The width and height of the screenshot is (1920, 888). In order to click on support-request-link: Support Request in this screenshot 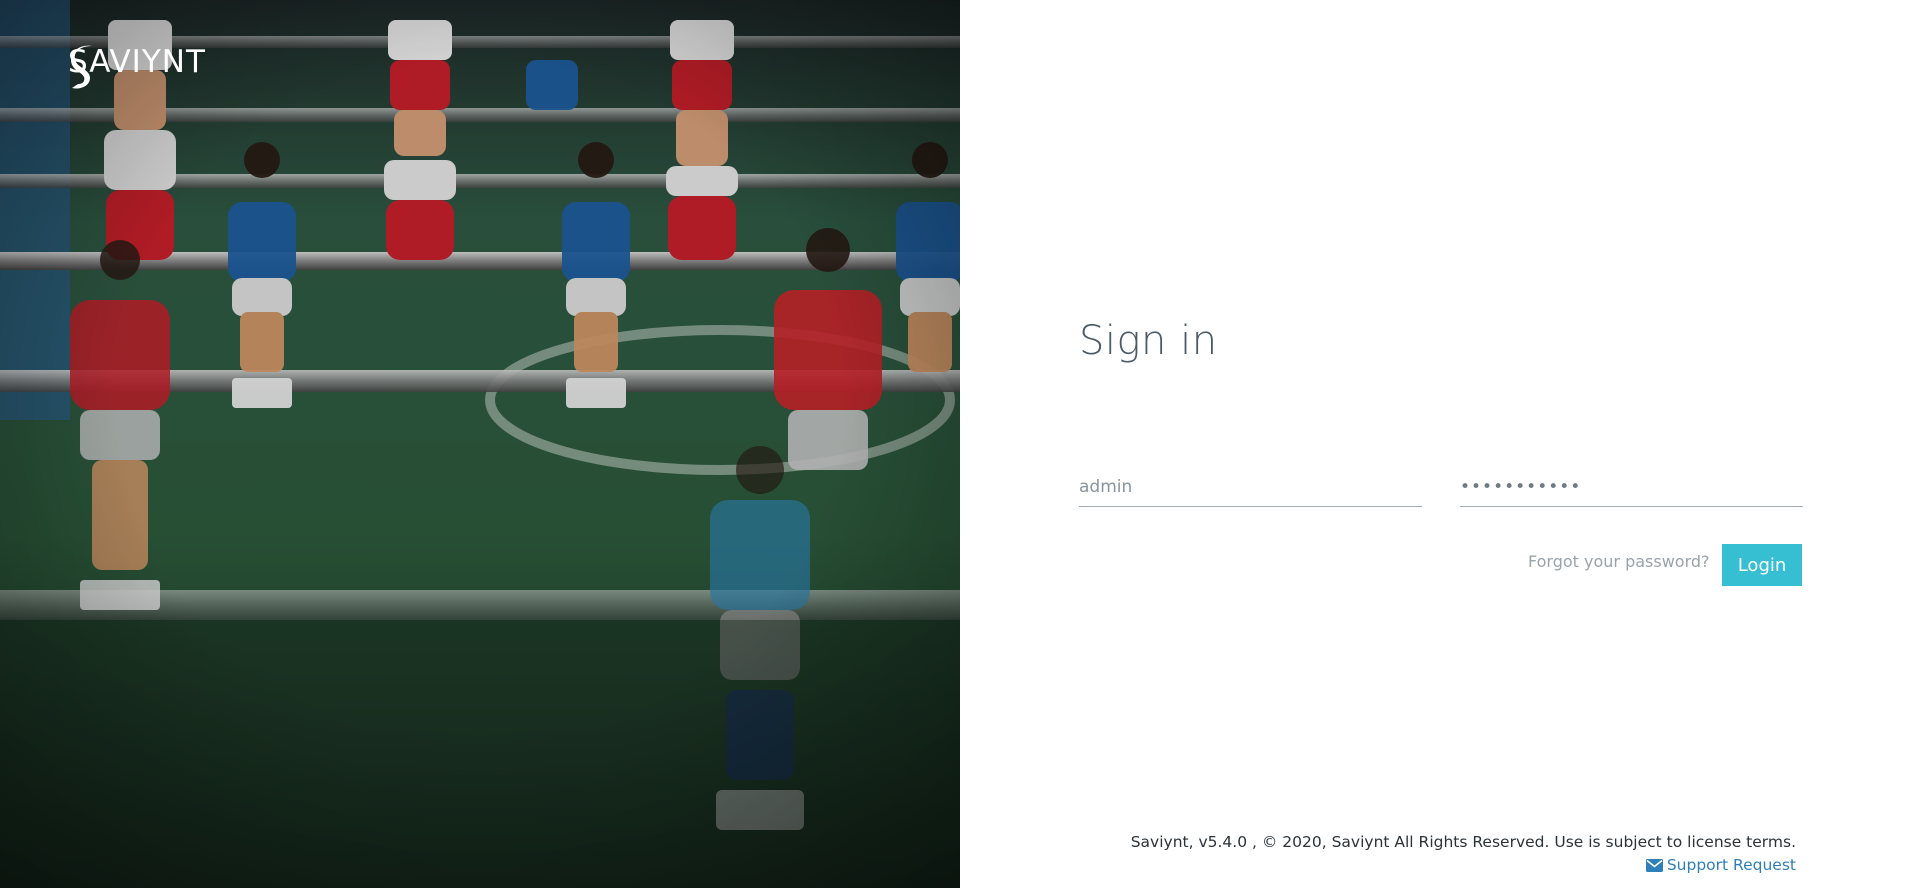, I will do `click(1720, 865)`.